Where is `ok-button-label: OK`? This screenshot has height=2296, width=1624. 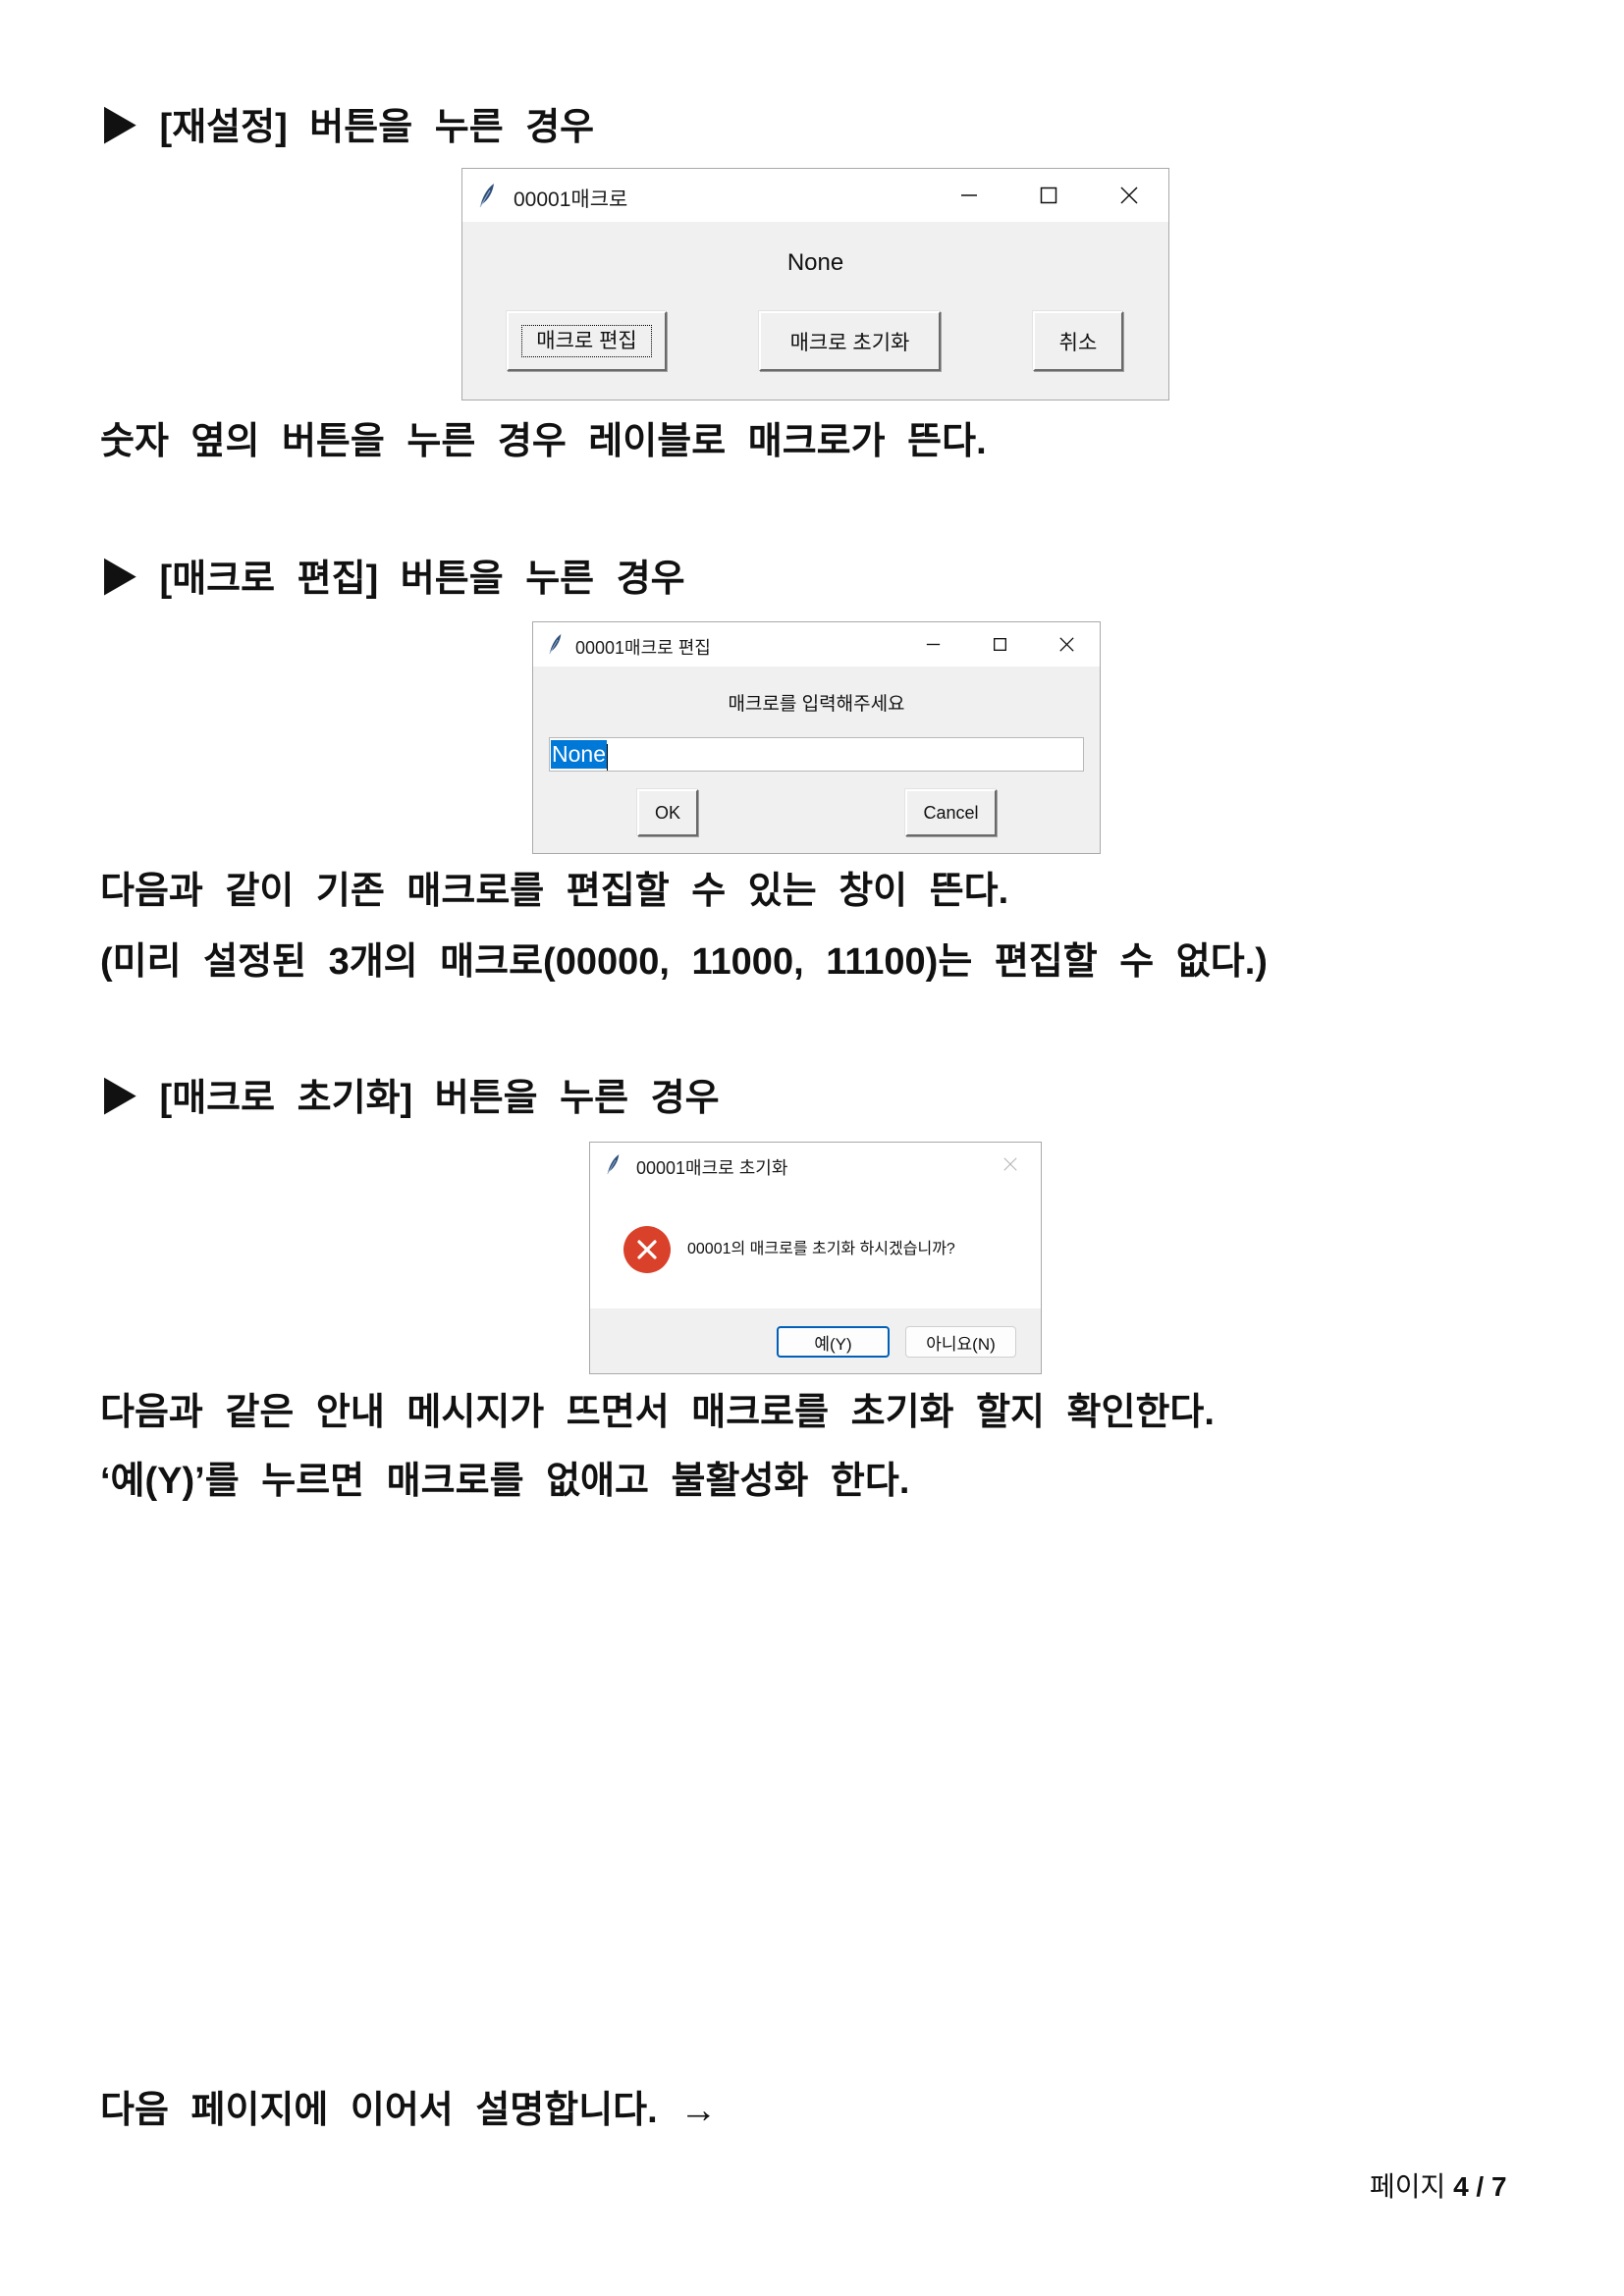
ok-button-label: OK is located at coordinates (667, 812).